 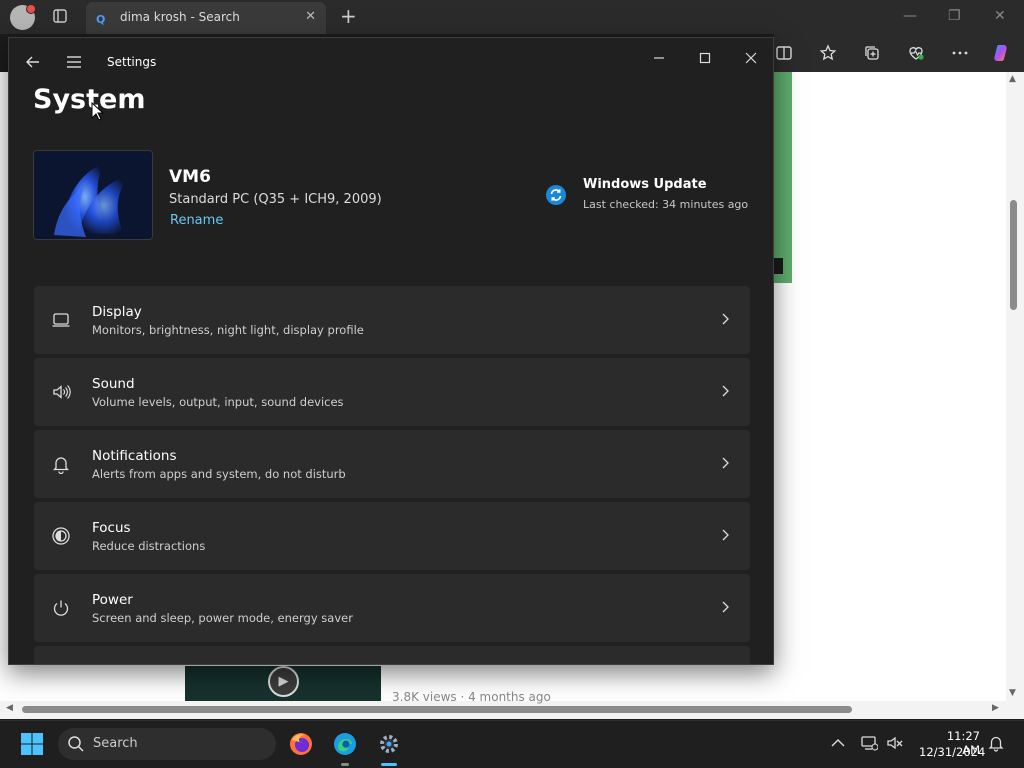 What do you see at coordinates (180, 17) in the screenshot?
I see `tab-title: dima krosh - Search` at bounding box center [180, 17].